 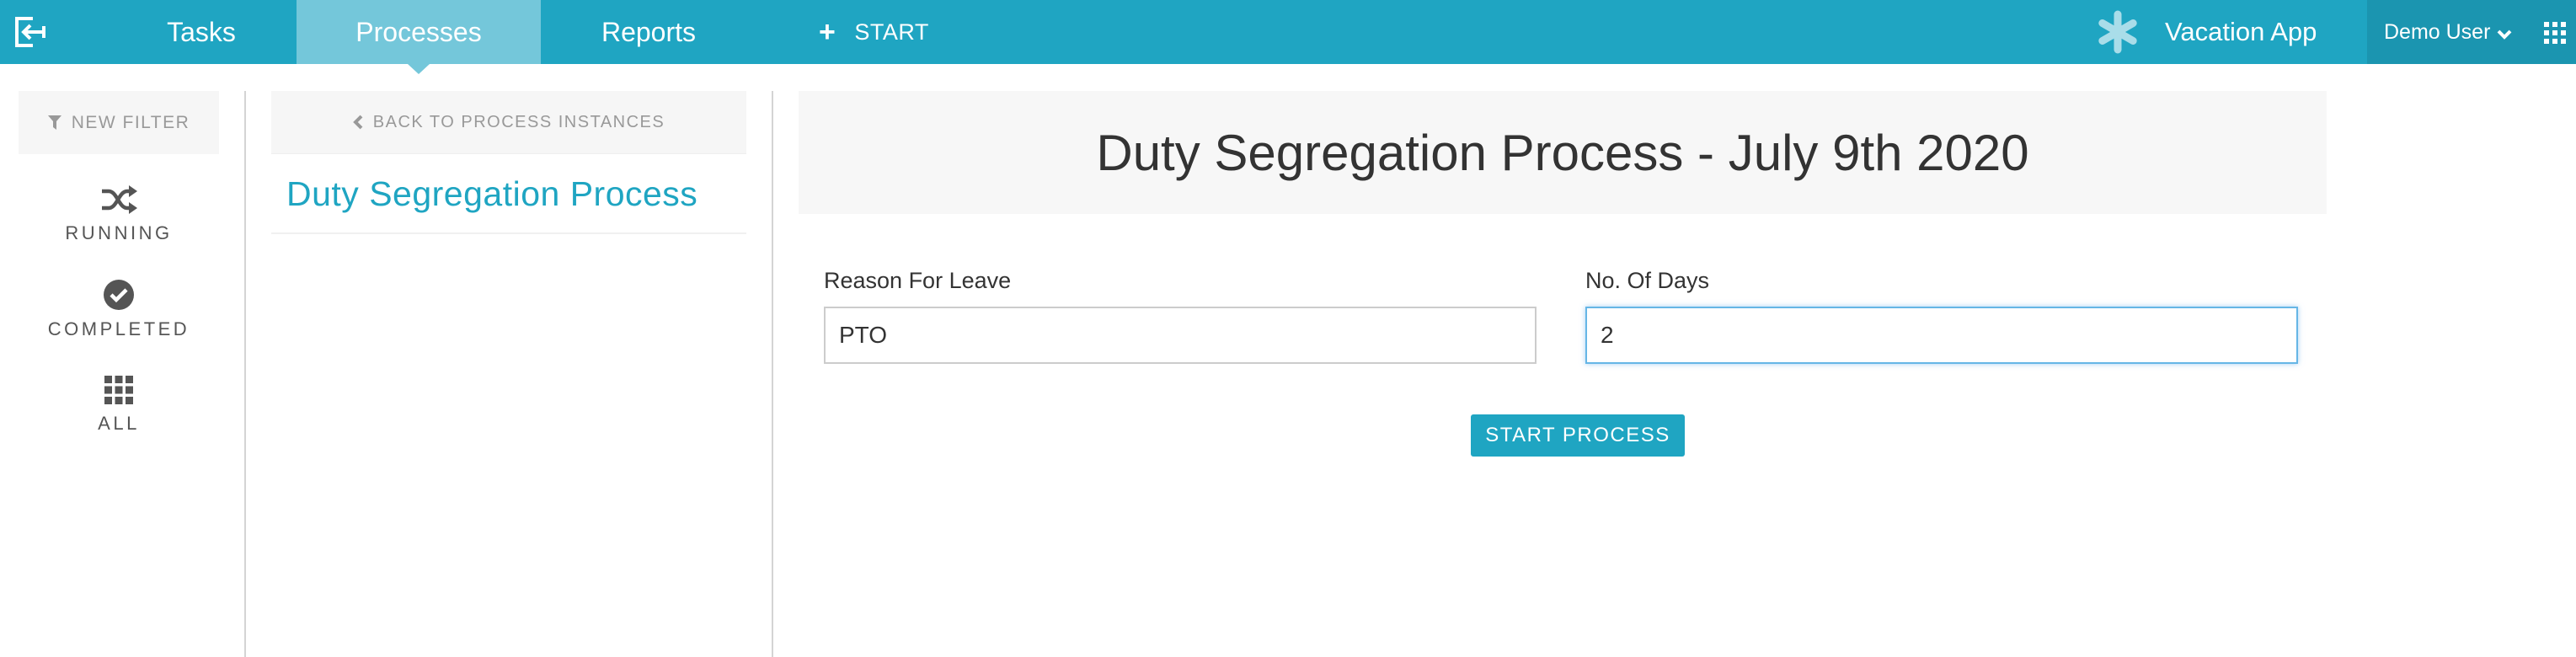 What do you see at coordinates (201, 32) in the screenshot?
I see `tab-tasks: Tasks` at bounding box center [201, 32].